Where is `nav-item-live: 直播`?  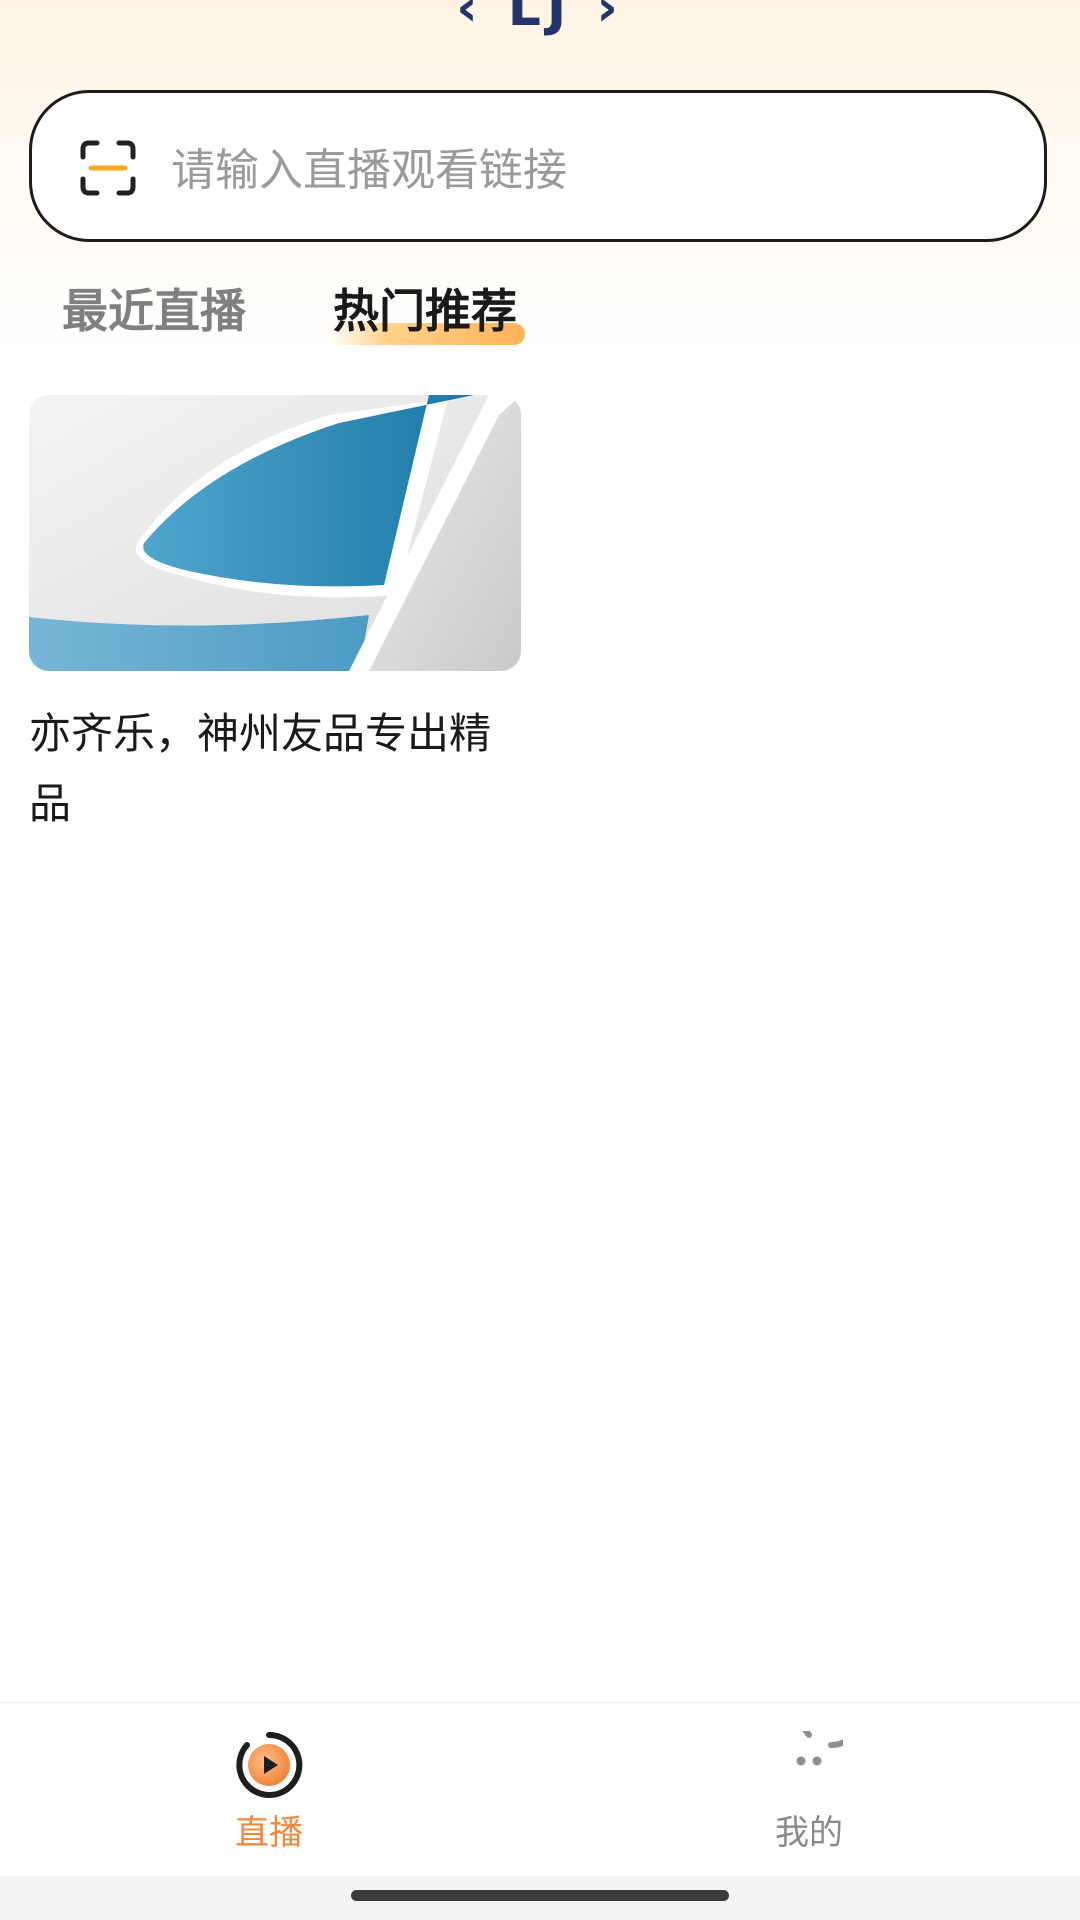
nav-item-live: 直播 is located at coordinates (269, 1792).